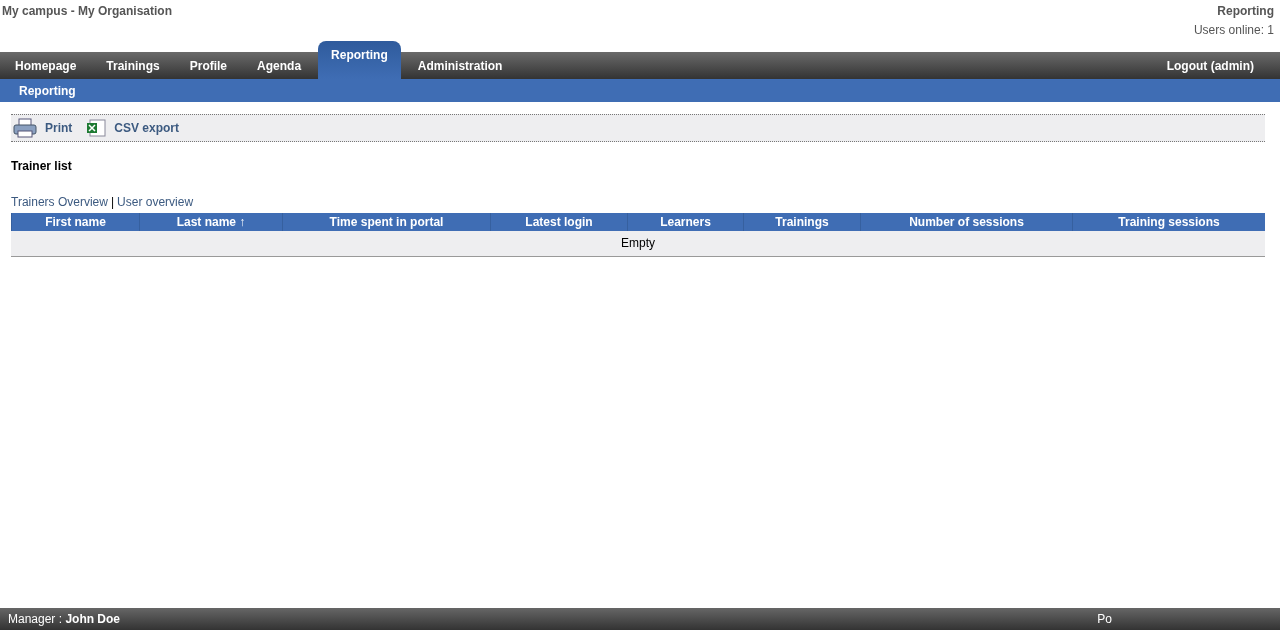  Describe the element at coordinates (47, 90) in the screenshot. I see `subnav-link: Reporting` at that location.